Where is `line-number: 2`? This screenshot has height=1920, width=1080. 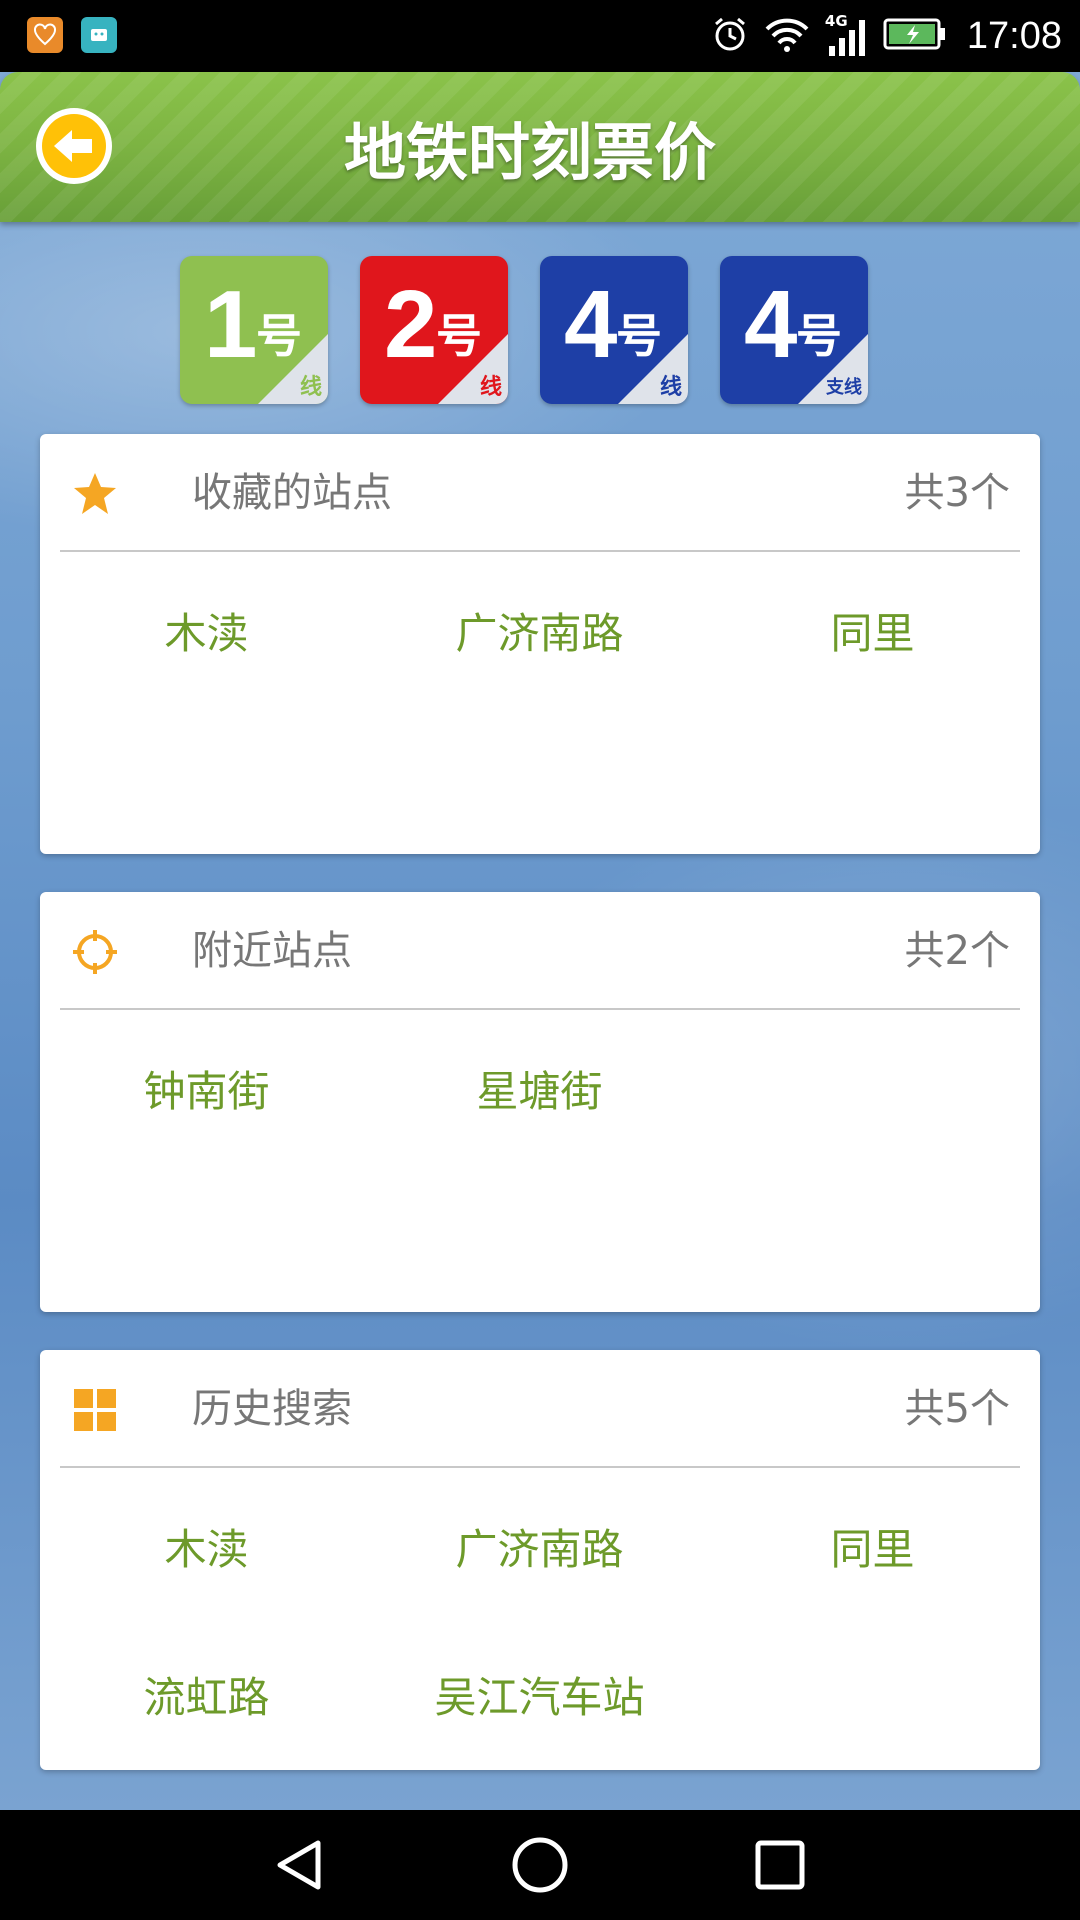
line-number: 2 is located at coordinates (411, 324).